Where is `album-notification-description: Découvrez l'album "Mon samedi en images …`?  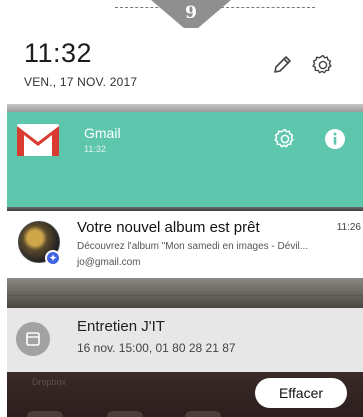
album-notification-description: Découvrez l'album "Mon samedi en images … is located at coordinates (193, 246).